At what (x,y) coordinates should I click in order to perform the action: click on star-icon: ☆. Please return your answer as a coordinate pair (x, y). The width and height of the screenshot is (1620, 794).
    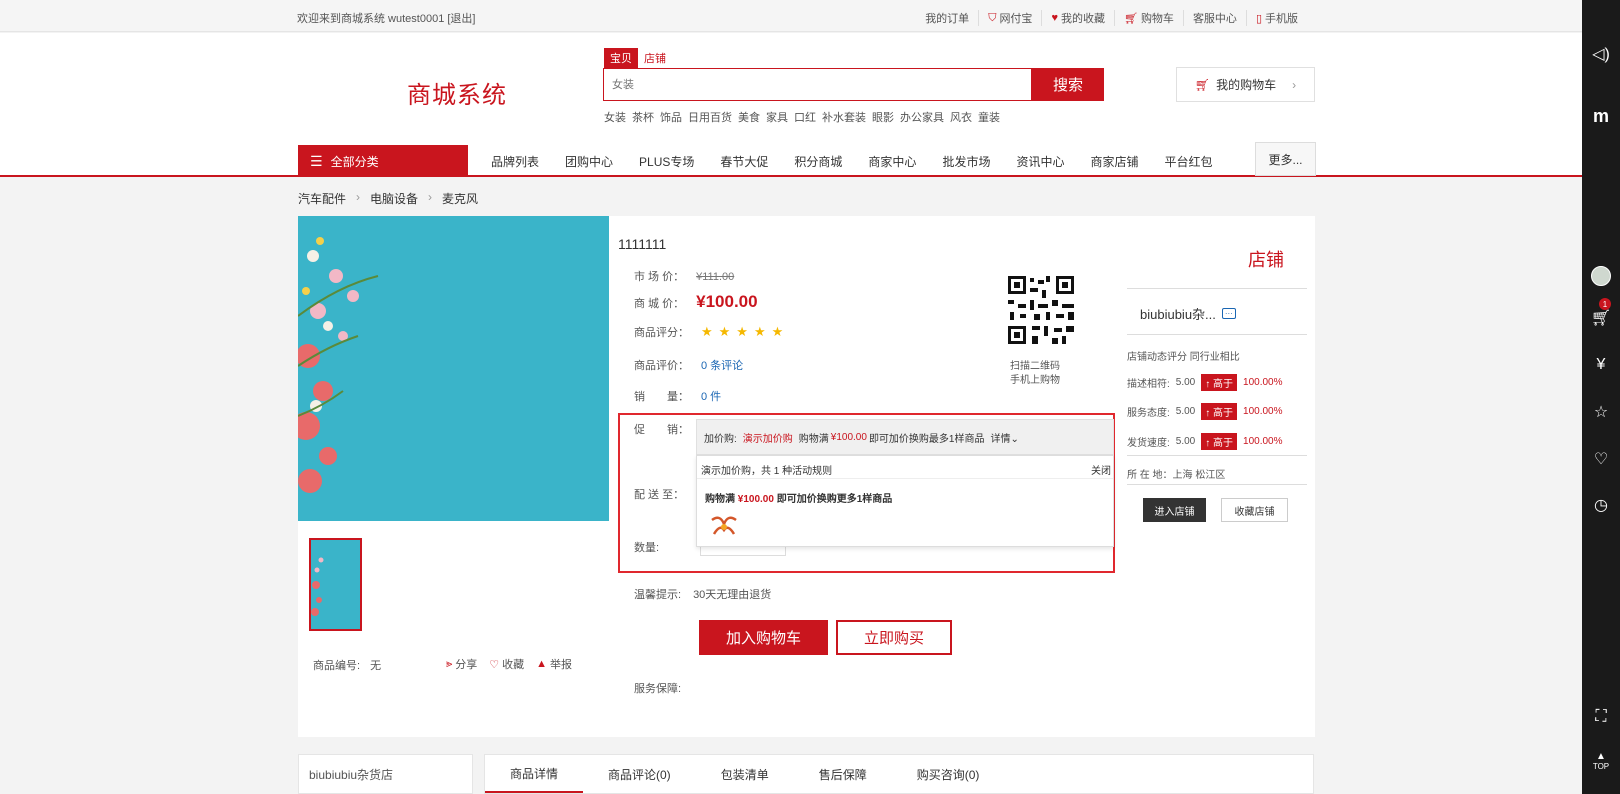
    Looking at the image, I should click on (1601, 412).